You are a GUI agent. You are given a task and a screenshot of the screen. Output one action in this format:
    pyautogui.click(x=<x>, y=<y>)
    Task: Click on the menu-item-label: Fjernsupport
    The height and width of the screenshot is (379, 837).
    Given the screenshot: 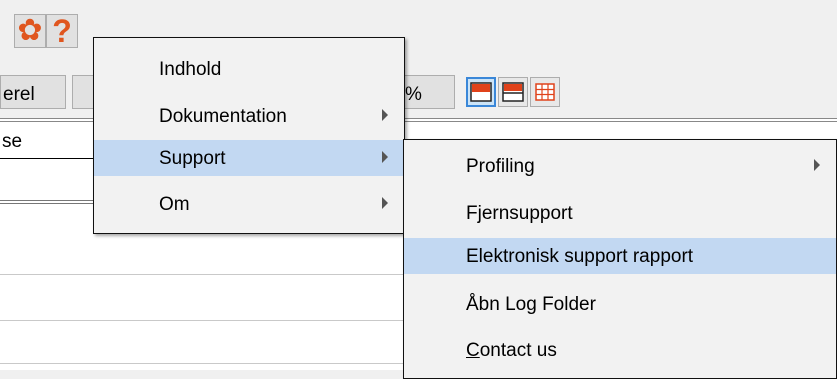 What is the action you would take?
    pyautogui.click(x=519, y=213)
    